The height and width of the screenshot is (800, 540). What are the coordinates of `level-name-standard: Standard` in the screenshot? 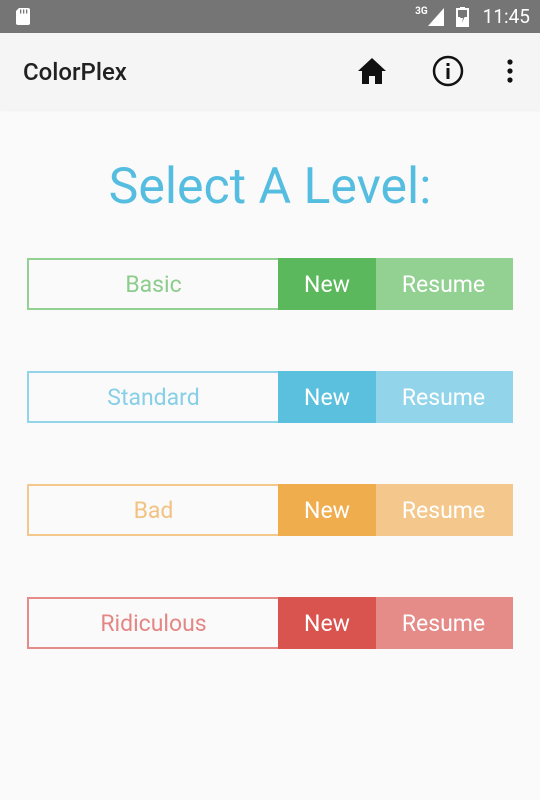 It's located at (152, 397).